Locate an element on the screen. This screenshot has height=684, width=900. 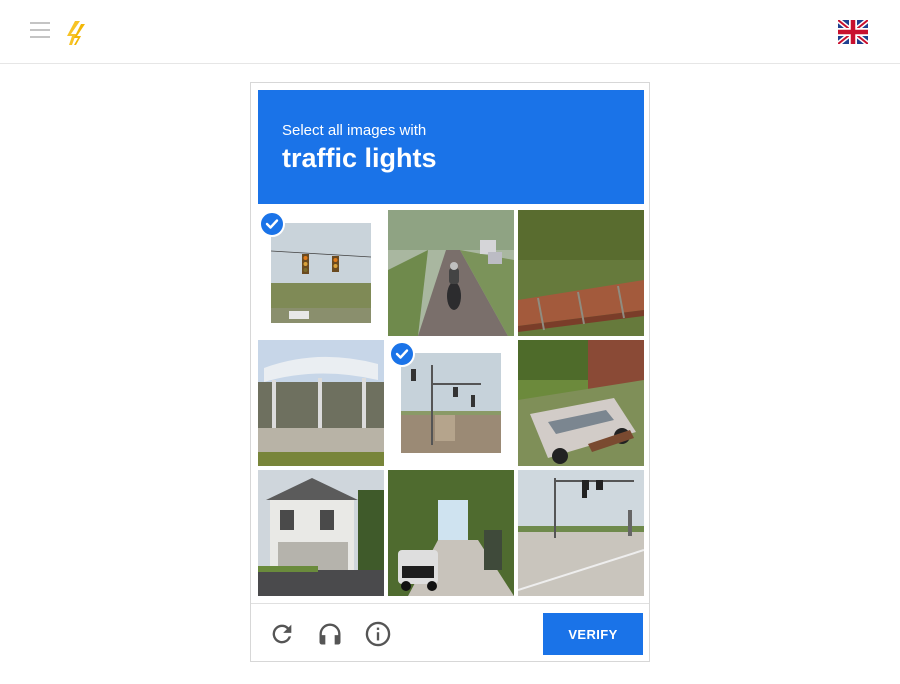
menu-icon is located at coordinates (40, 32).